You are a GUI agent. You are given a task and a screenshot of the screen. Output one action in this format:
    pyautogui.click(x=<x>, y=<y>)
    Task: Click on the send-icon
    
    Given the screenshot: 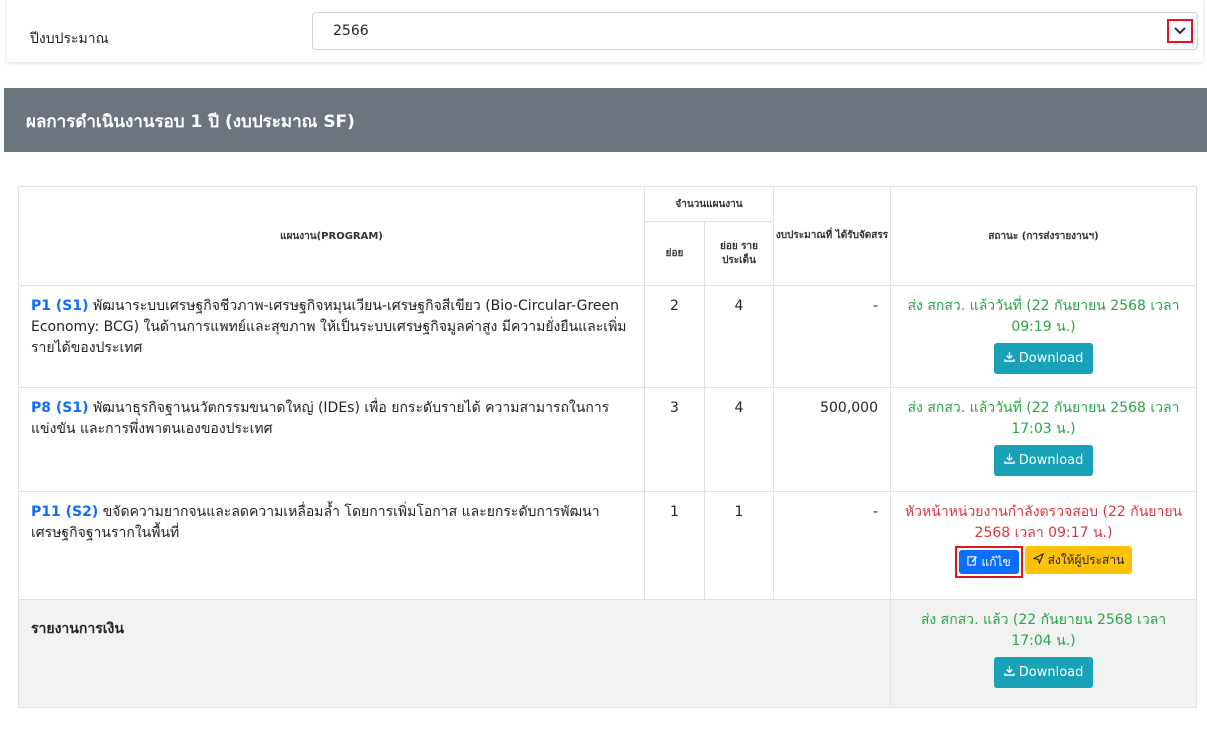 What is the action you would take?
    pyautogui.click(x=1037, y=558)
    